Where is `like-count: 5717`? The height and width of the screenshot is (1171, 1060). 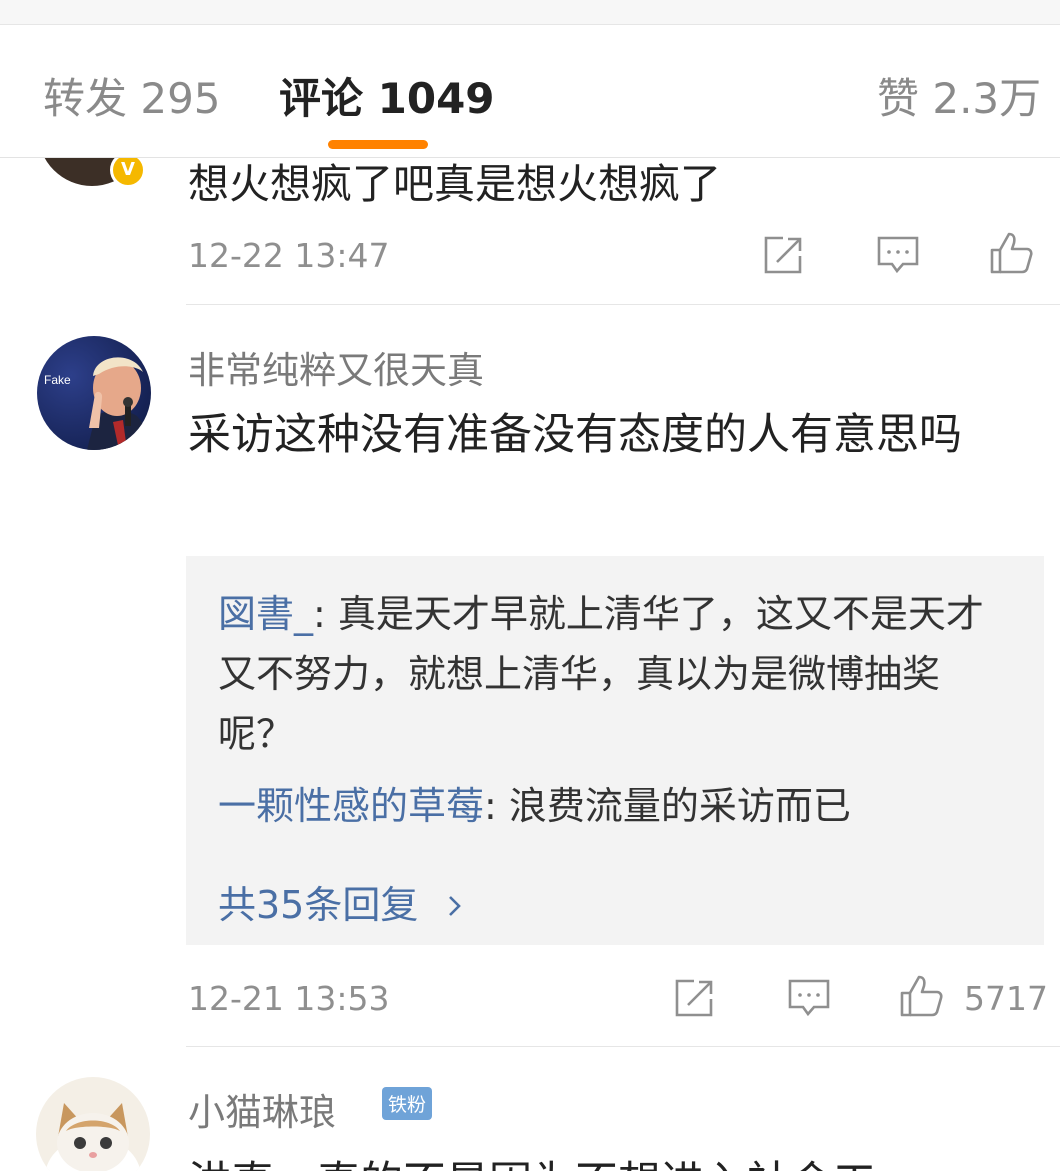 like-count: 5717 is located at coordinates (1006, 998).